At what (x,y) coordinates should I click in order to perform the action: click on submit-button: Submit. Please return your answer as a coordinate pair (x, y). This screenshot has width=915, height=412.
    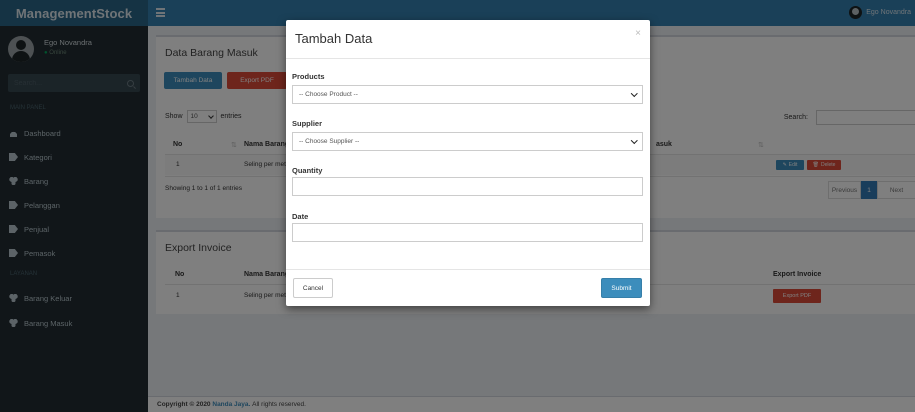
    Looking at the image, I should click on (621, 288).